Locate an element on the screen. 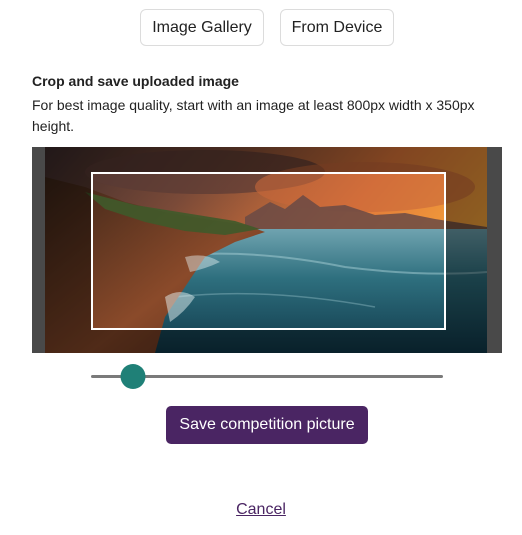 This screenshot has width=522, height=535. cancel-link: Cancel is located at coordinates (261, 509).